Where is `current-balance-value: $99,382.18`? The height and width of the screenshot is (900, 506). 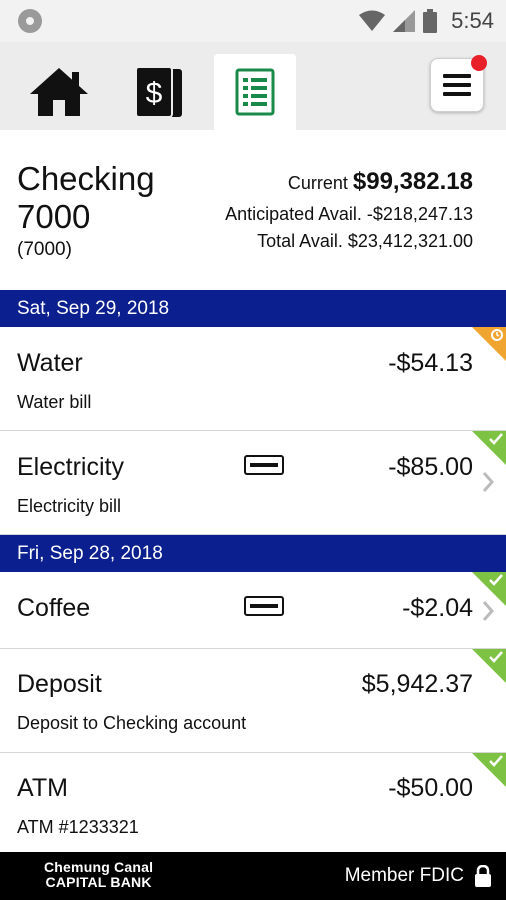
current-balance-value: $99,382.18 is located at coordinates (412, 181).